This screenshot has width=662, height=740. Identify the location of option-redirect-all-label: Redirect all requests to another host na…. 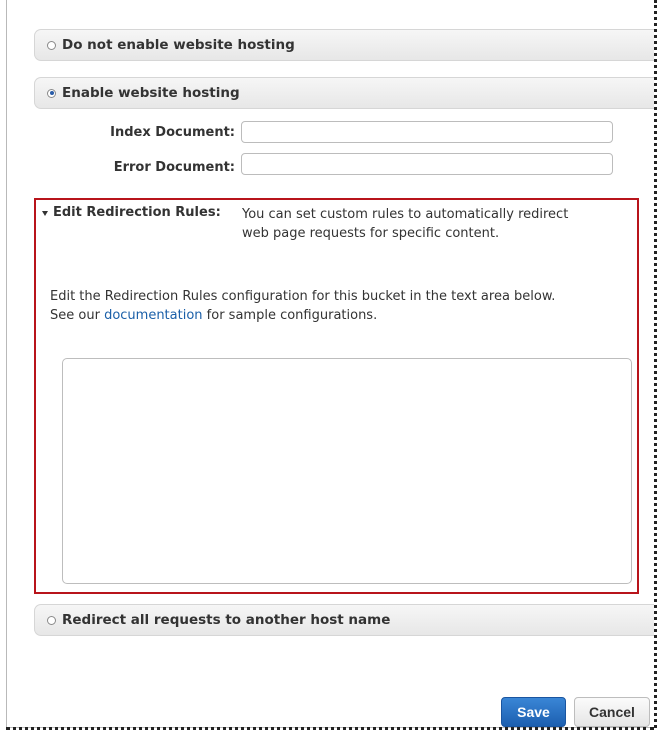
(226, 620).